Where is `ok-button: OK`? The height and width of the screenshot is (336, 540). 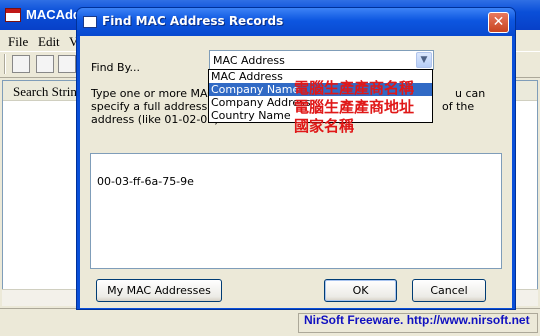 ok-button: OK is located at coordinates (360, 290).